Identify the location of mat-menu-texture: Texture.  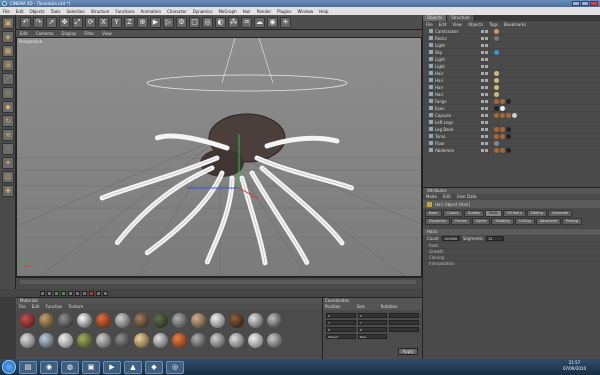
(75, 307).